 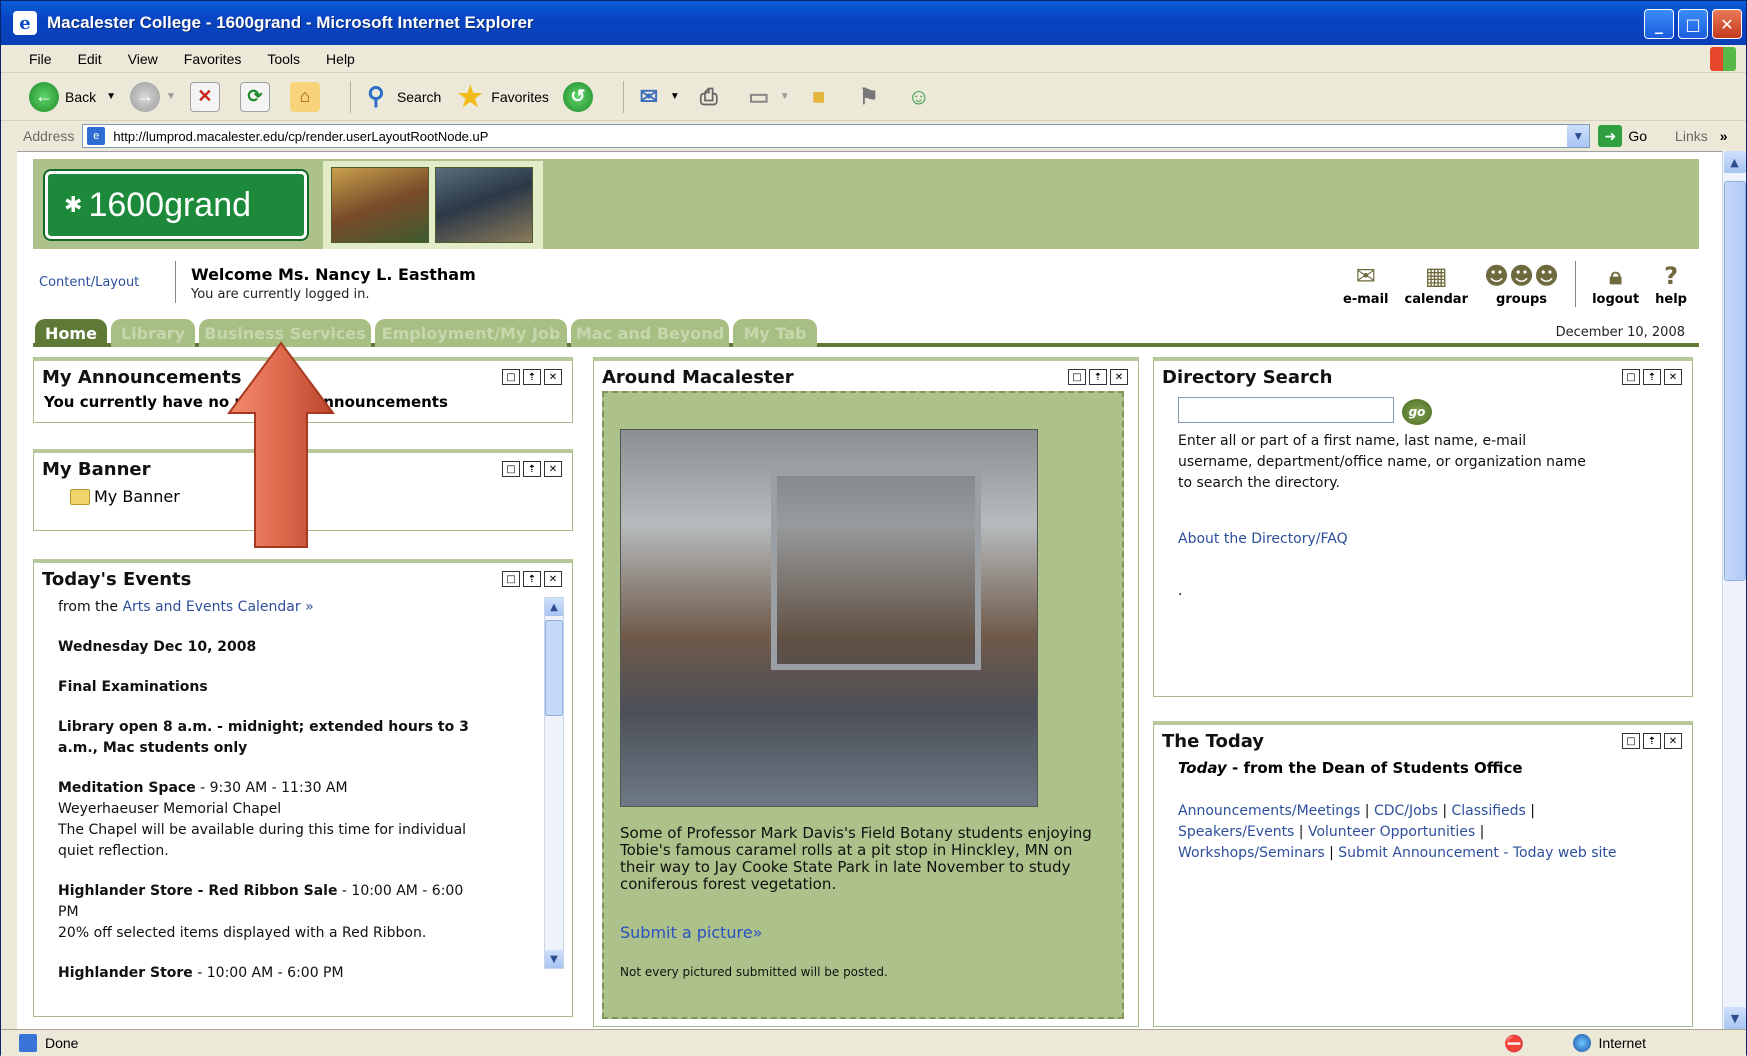 I want to click on event-heading: Highlander Store, so click(x=125, y=973).